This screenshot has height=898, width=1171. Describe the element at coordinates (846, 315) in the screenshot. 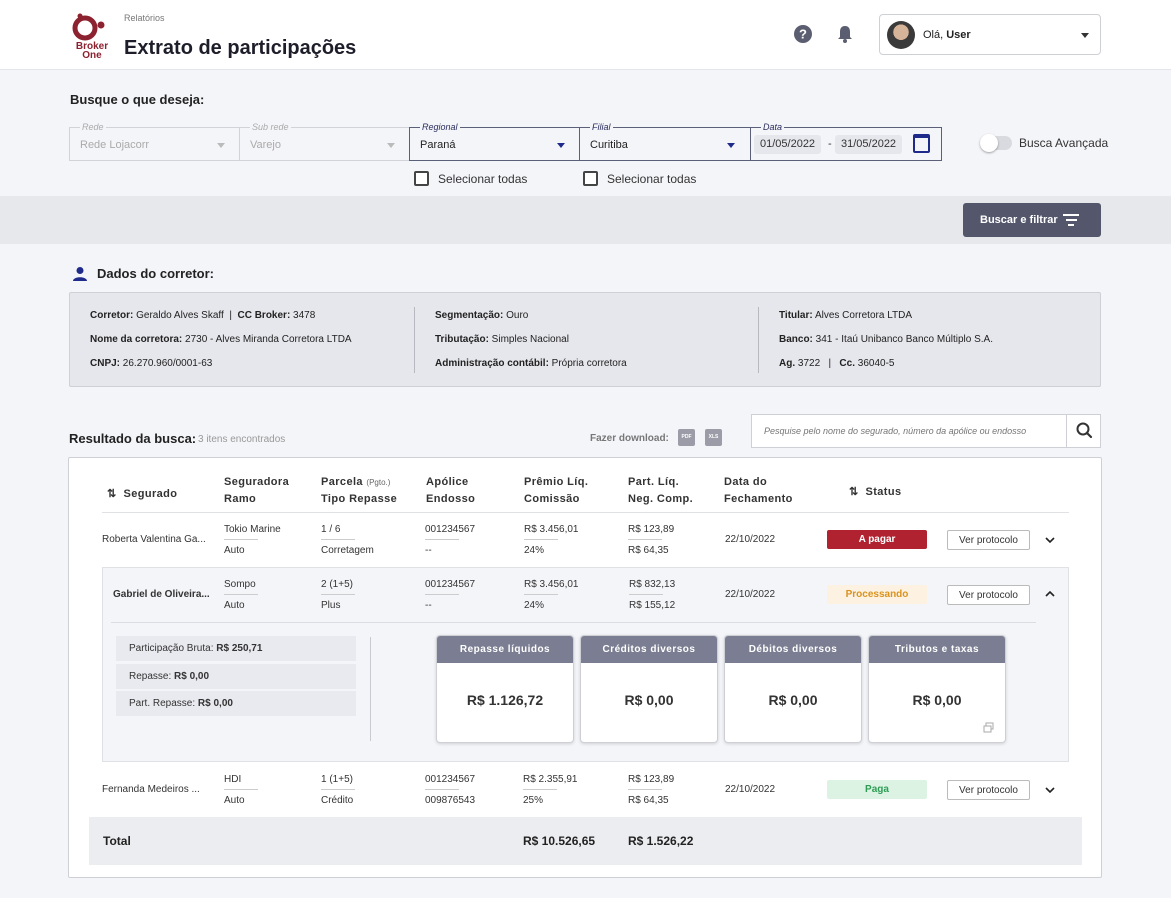

I see `broker-line: Titular: Alves Corretora LTDA` at that location.